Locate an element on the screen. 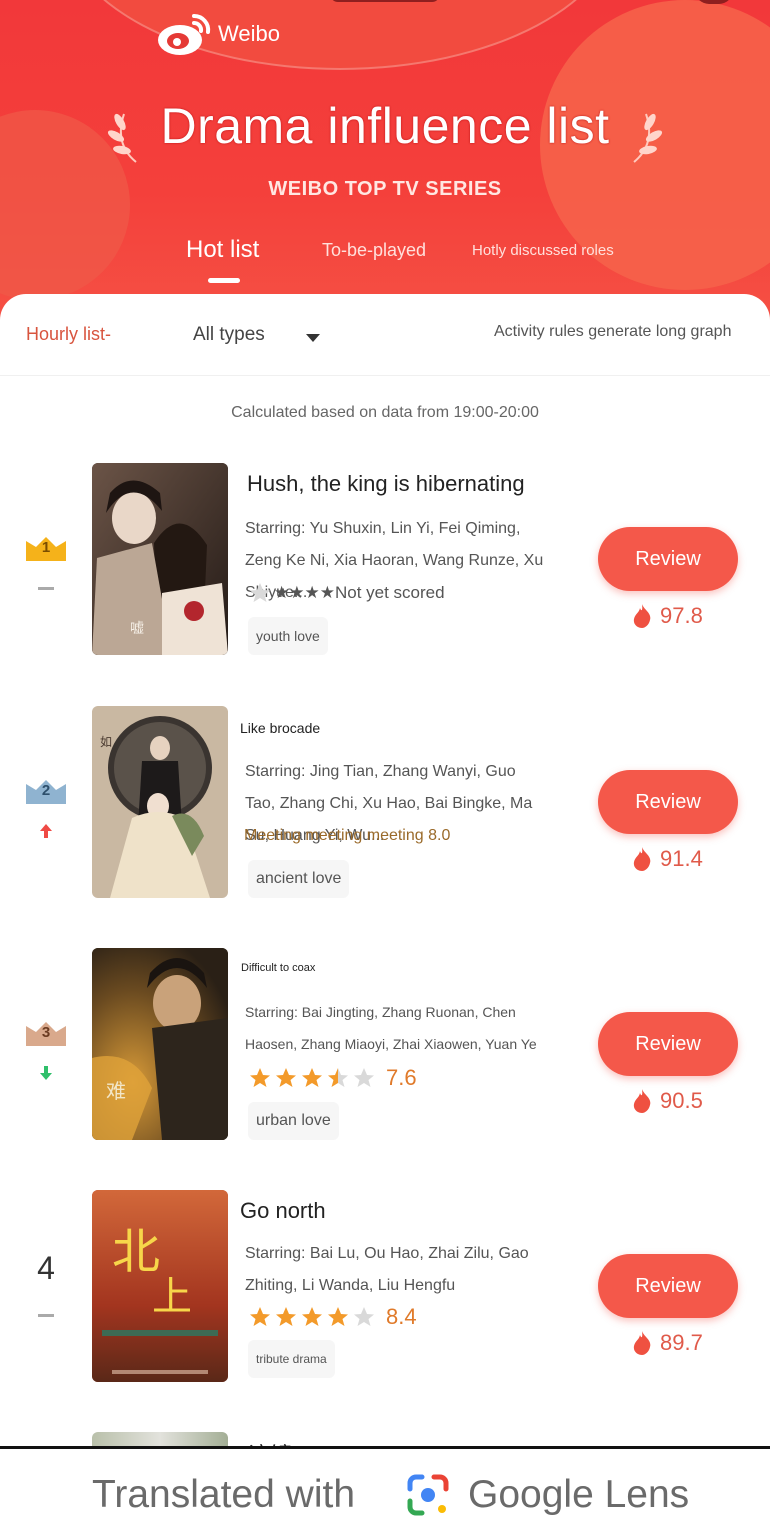  type-dropdown: All types is located at coordinates (229, 335).